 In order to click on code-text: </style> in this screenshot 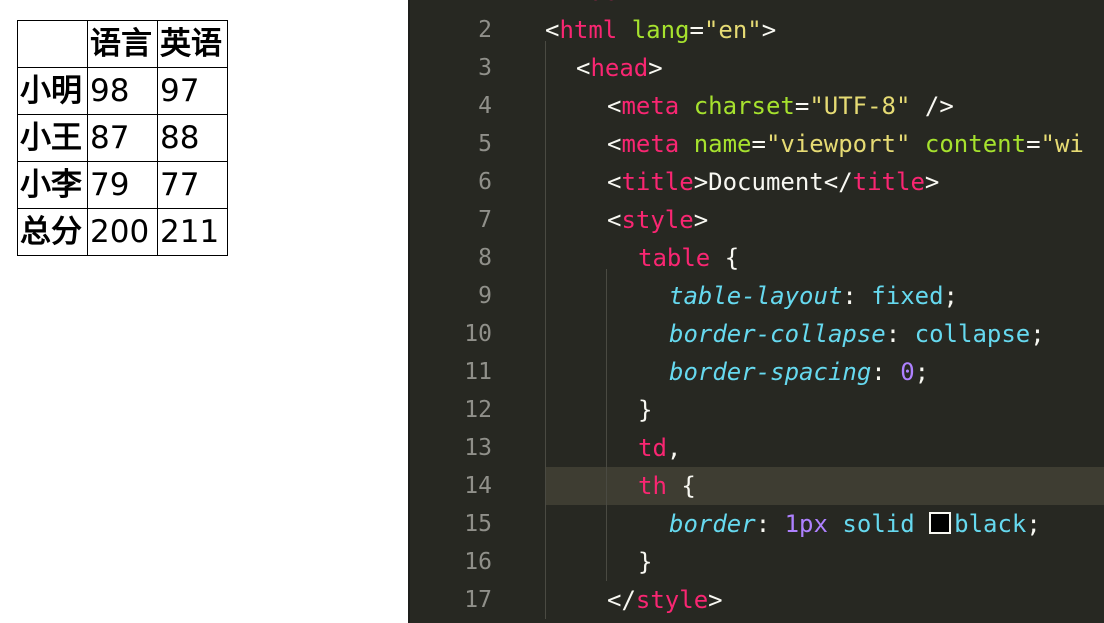, I will do `click(824, 600)`.